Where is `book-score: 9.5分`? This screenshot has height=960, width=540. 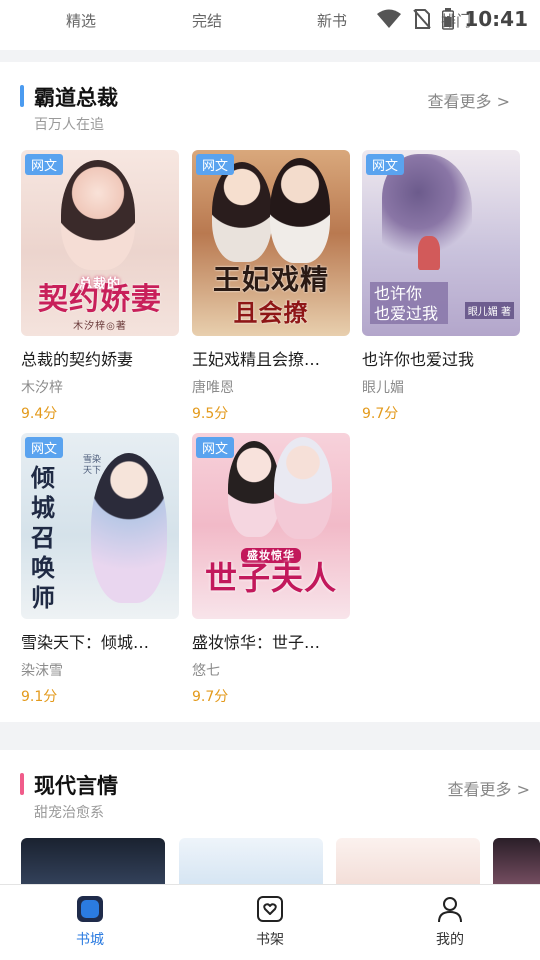 book-score: 9.5分 is located at coordinates (210, 414).